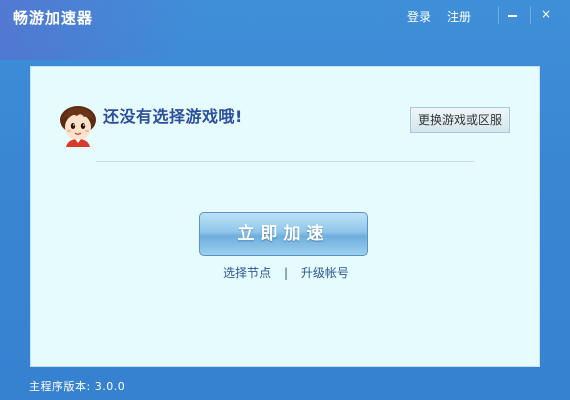 This screenshot has height=400, width=570. I want to click on upgrade-account-link: 升级帐号, so click(325, 273).